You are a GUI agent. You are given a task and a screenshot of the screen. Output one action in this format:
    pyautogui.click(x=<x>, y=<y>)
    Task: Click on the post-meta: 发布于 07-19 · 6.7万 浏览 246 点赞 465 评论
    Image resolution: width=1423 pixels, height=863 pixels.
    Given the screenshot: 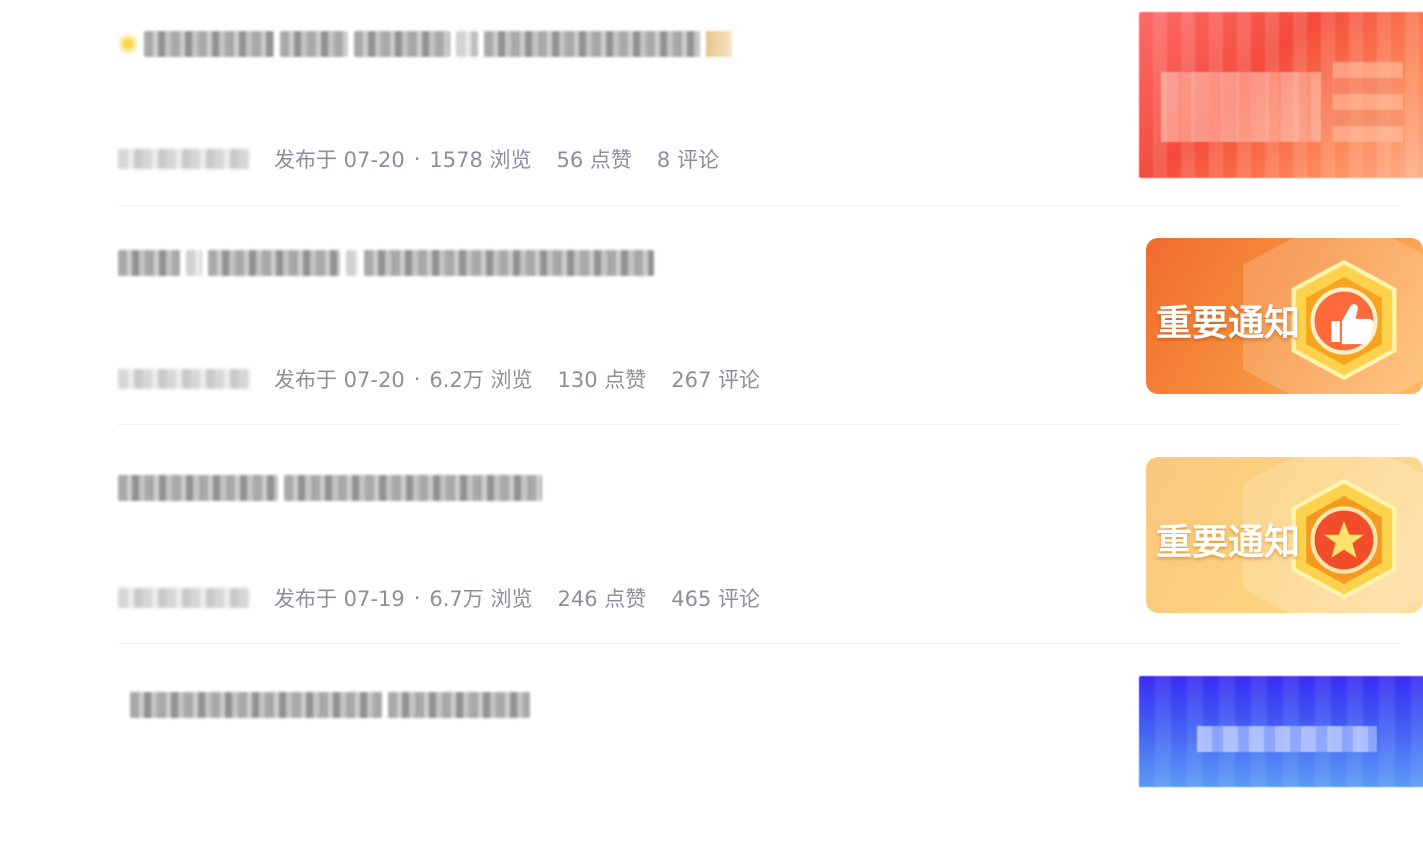 What is the action you would take?
    pyautogui.click(x=439, y=598)
    